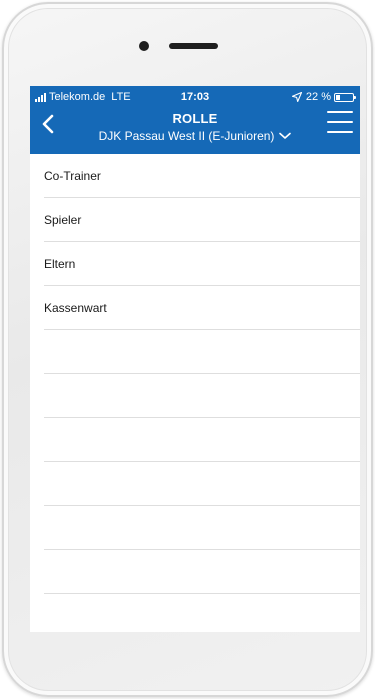 The width and height of the screenshot is (375, 699). What do you see at coordinates (60, 263) in the screenshot?
I see `role-label: Eltern` at bounding box center [60, 263].